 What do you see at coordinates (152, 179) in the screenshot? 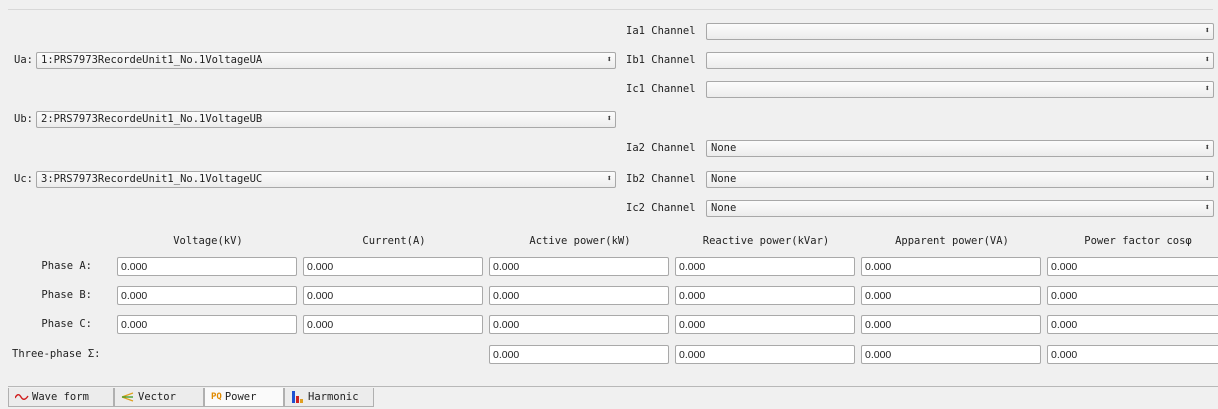
I see `uc-channel-value: 3:PRS7973RecordeUnit1_No.1VoltageUC` at bounding box center [152, 179].